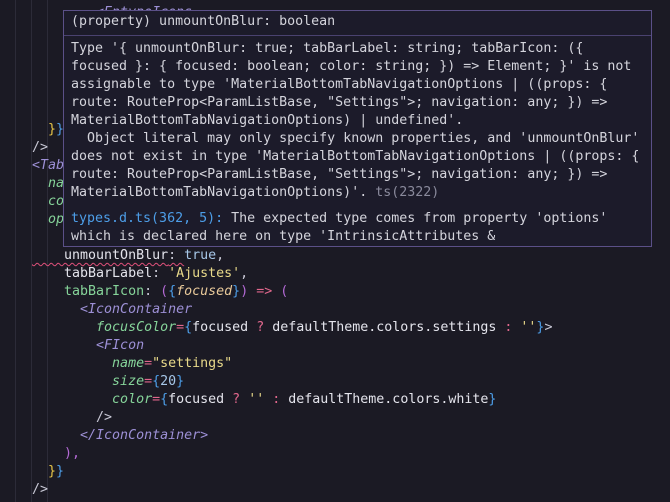  I want to click on code-token: <Tab, so click(48, 165).